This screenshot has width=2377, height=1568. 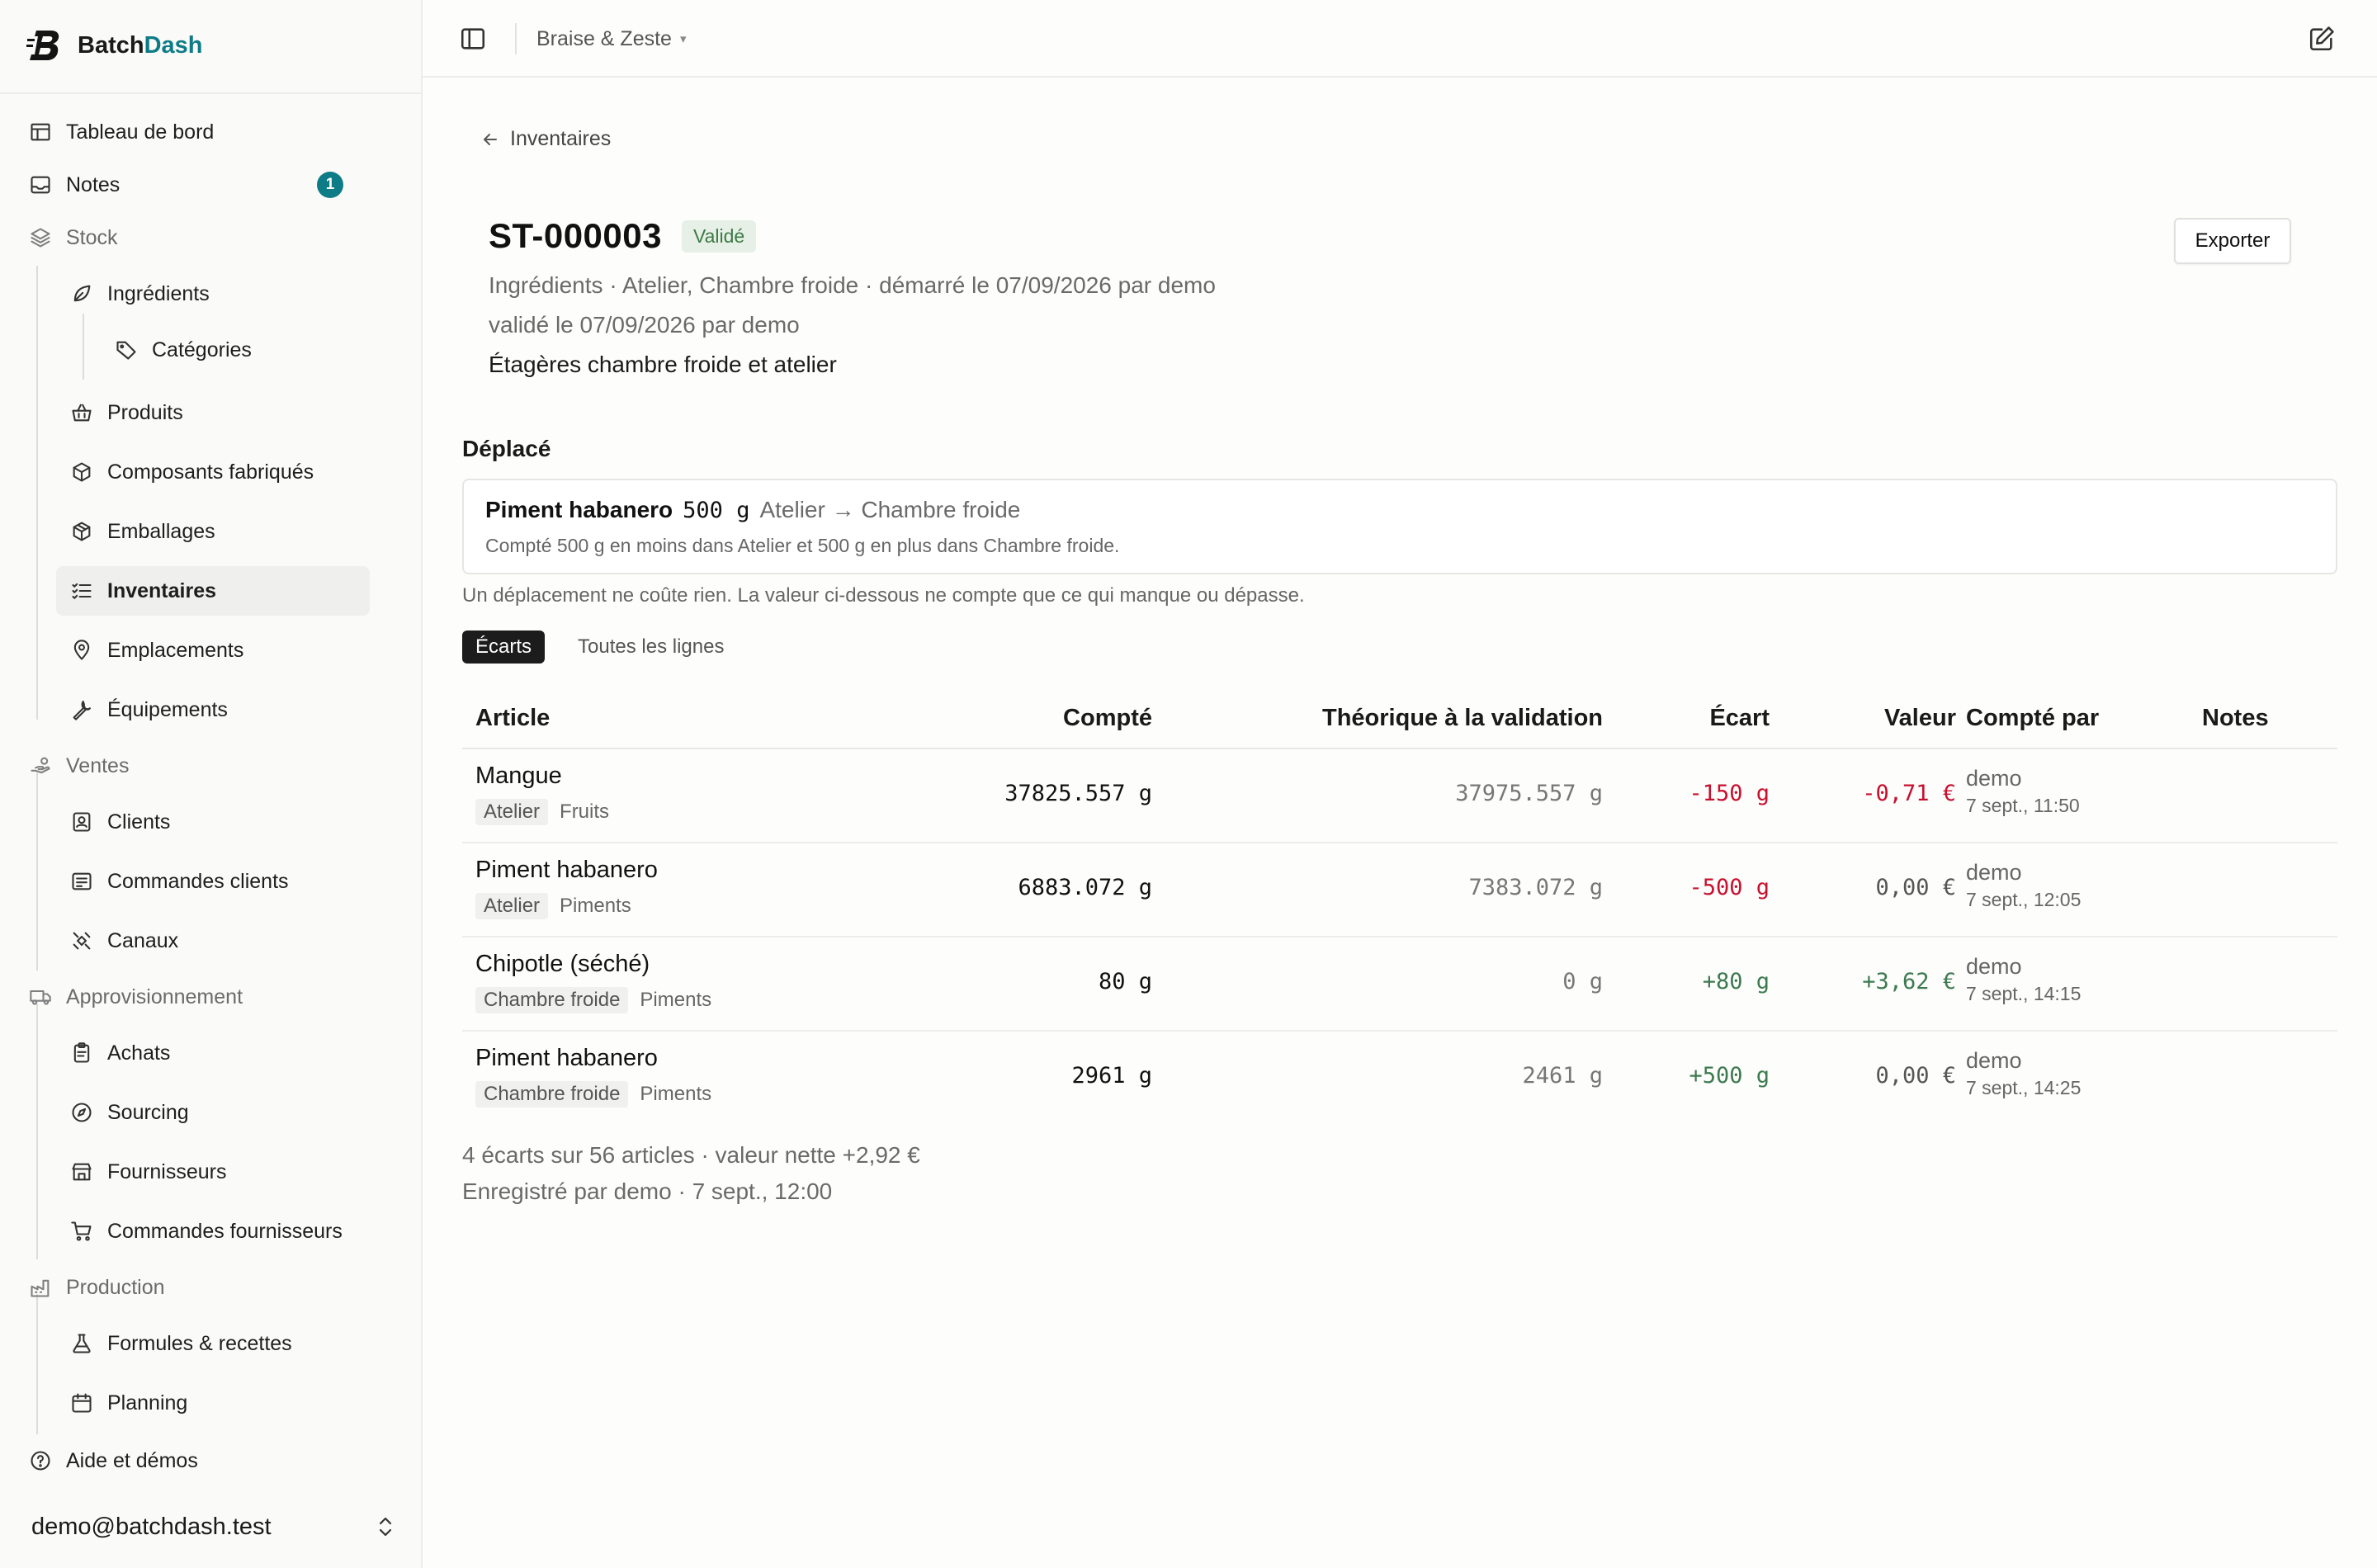 What do you see at coordinates (199, 1343) in the screenshot?
I see `sidebar-item-label: Formules & recettes` at bounding box center [199, 1343].